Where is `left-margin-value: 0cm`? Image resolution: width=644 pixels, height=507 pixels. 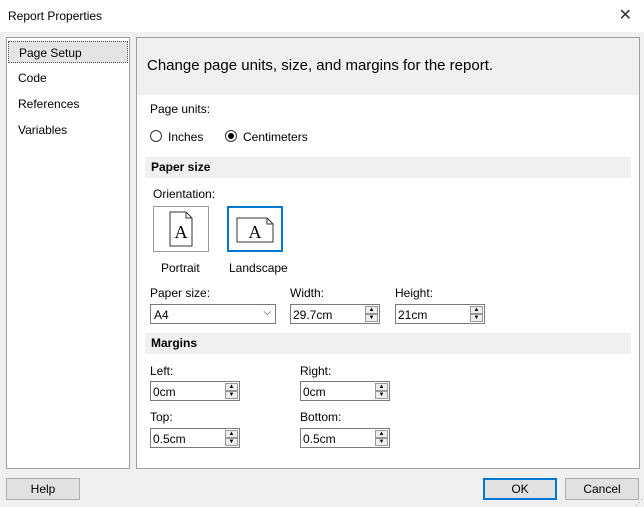
left-margin-value: 0cm is located at coordinates (164, 392).